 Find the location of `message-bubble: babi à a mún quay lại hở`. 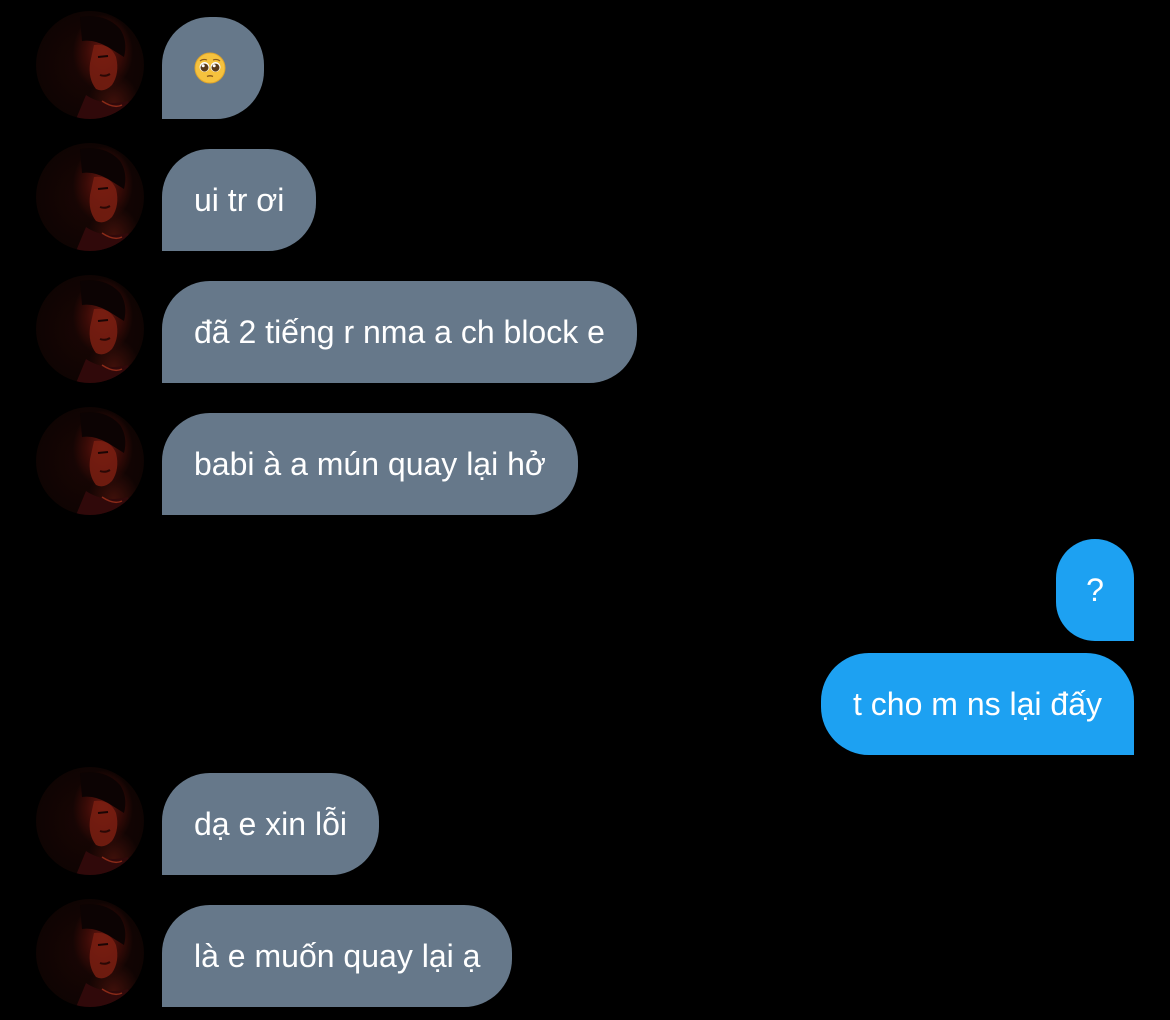

message-bubble: babi à a mún quay lại hở is located at coordinates (370, 464).